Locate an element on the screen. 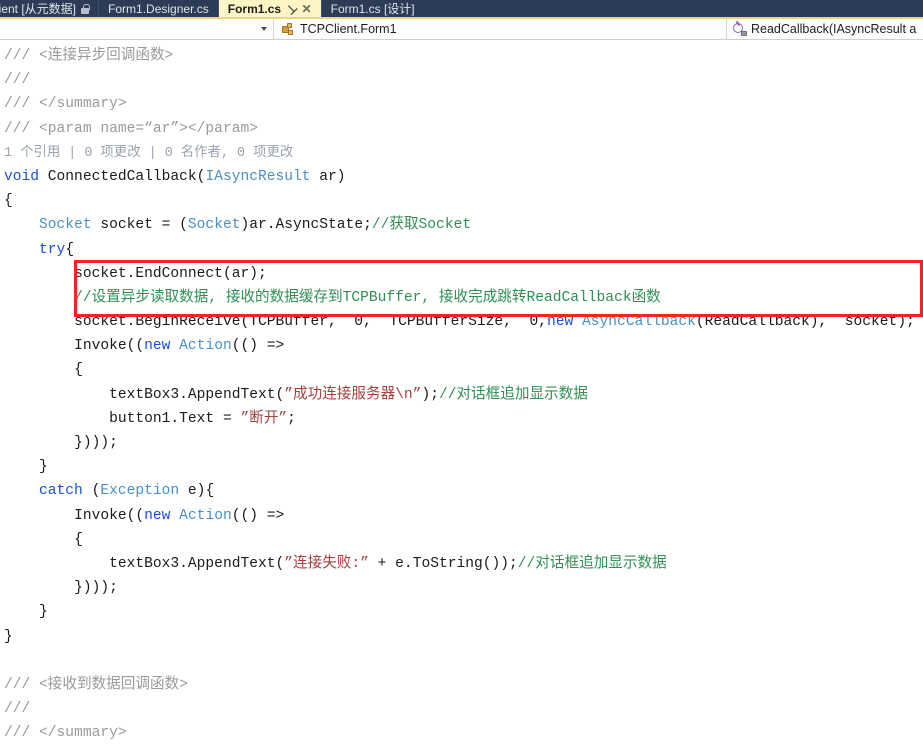 This screenshot has width=923, height=749. code-token: catch is located at coordinates (61, 491).